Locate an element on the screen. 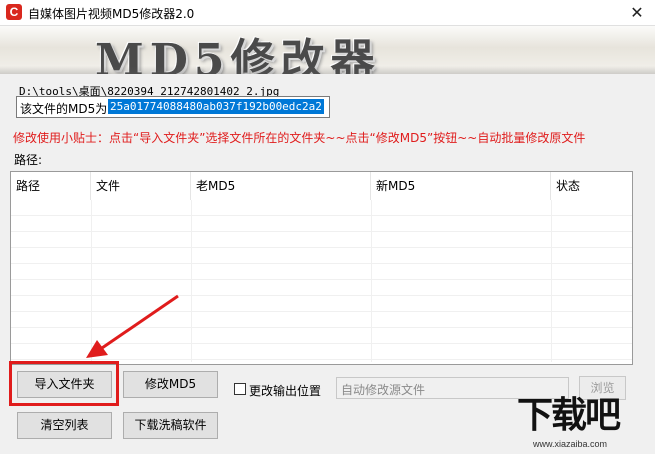 The image size is (655, 454). watermark-url: www.xiazaiba.com is located at coordinates (570, 444).